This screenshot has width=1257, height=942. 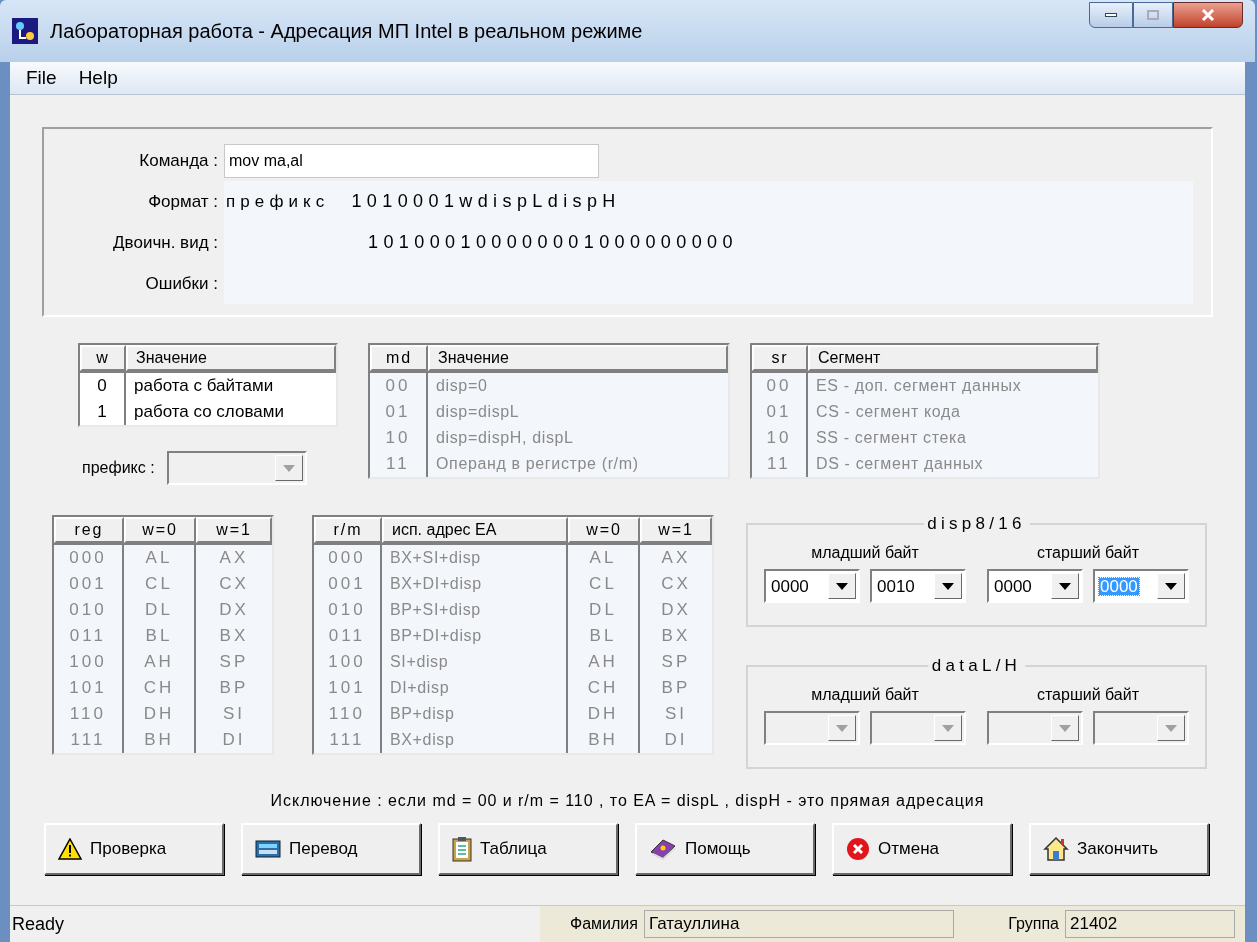 I want to click on column-header: исп. адрес EA, so click(x=475, y=530).